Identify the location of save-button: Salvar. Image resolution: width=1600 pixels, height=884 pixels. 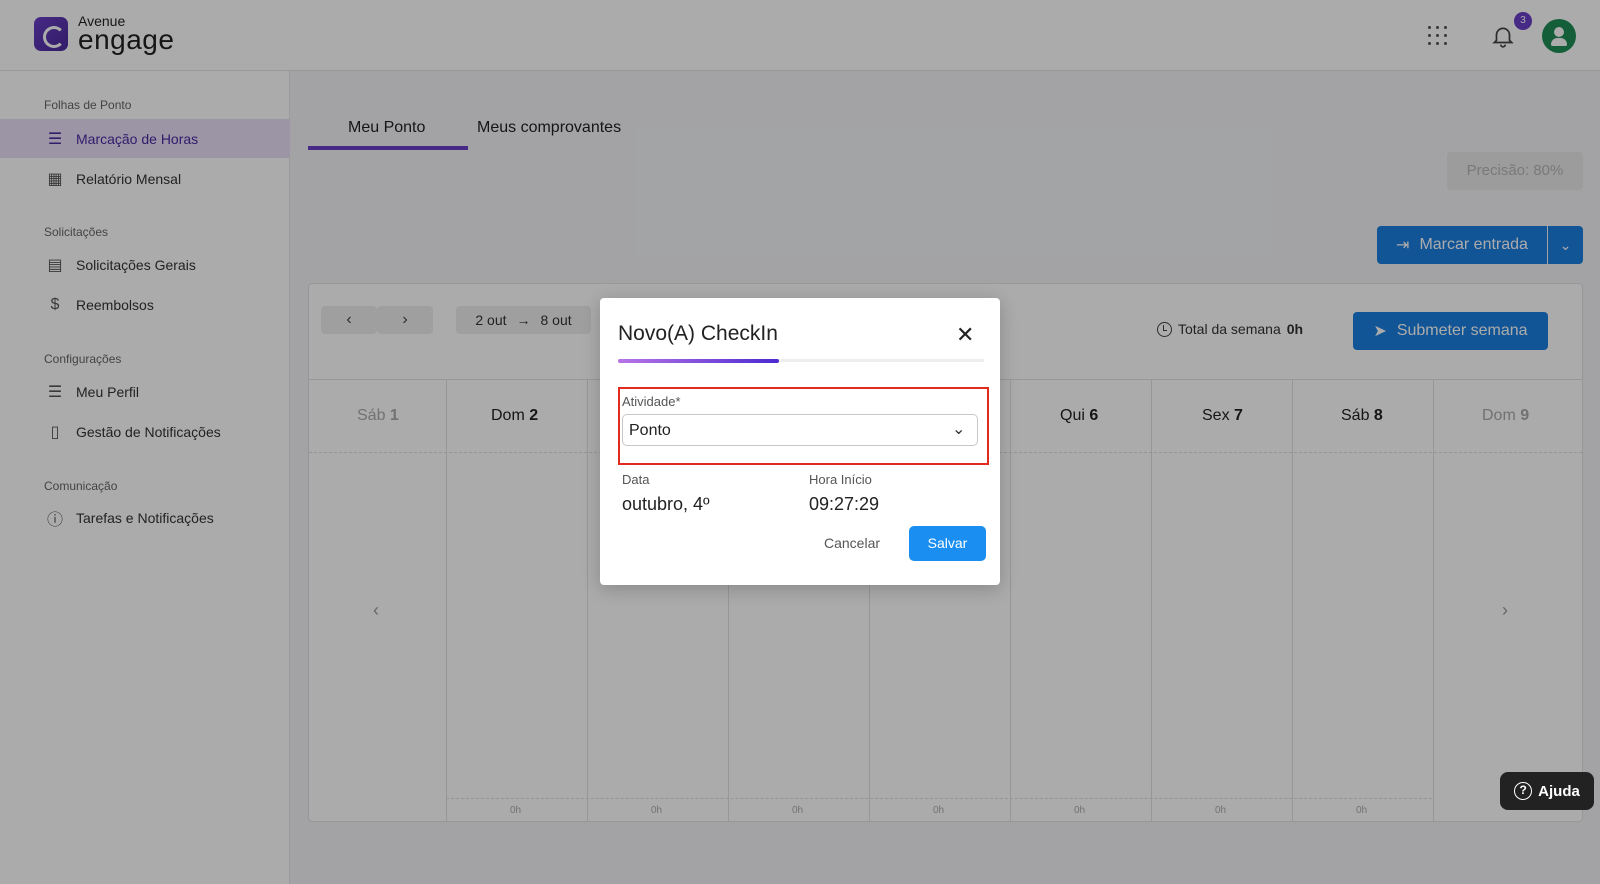
(947, 543).